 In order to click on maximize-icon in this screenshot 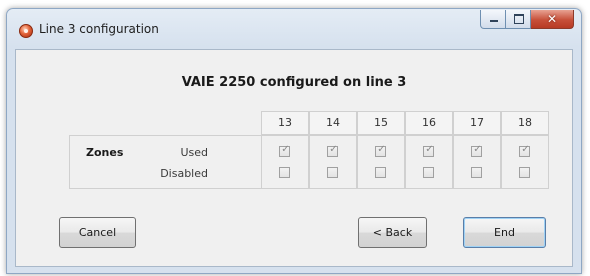, I will do `click(519, 19)`.